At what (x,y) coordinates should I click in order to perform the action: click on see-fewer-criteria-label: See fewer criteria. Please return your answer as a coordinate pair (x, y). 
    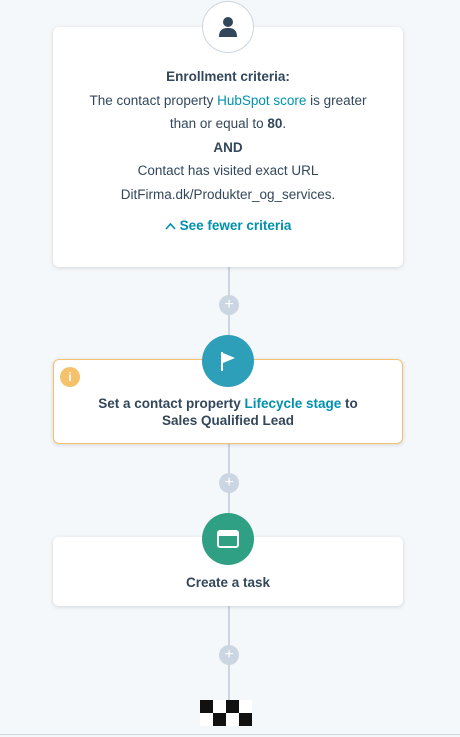
    Looking at the image, I should click on (235, 225).